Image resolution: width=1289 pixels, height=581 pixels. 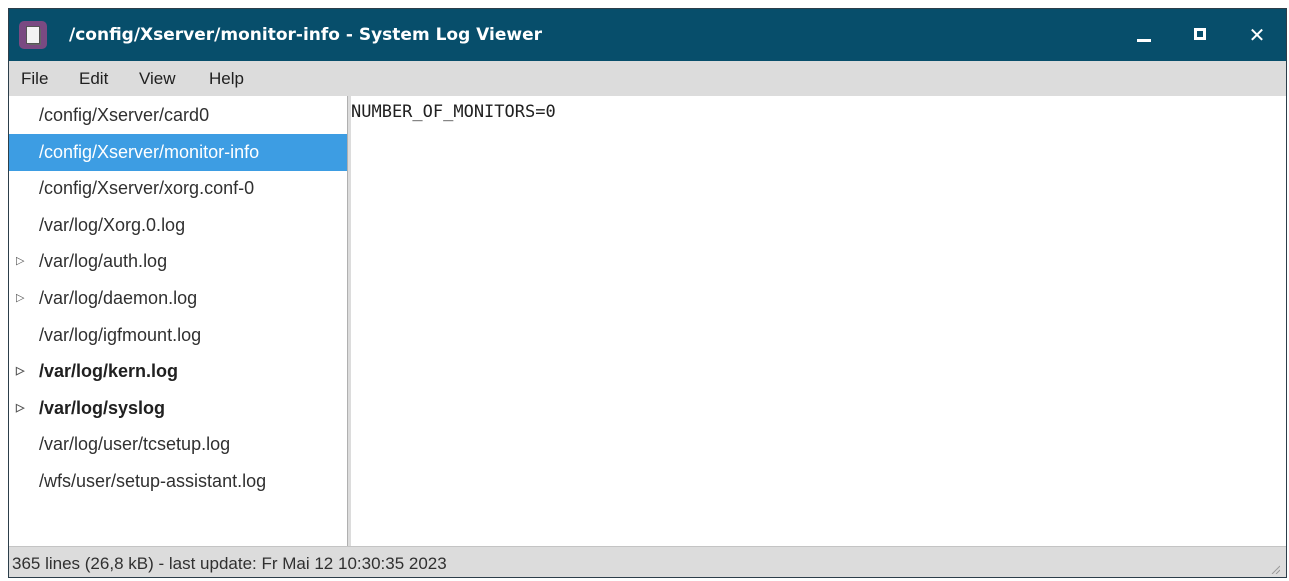 What do you see at coordinates (147, 188) in the screenshot?
I see `sidebar-item-label: /config/Xserver/xorg.conf-0` at bounding box center [147, 188].